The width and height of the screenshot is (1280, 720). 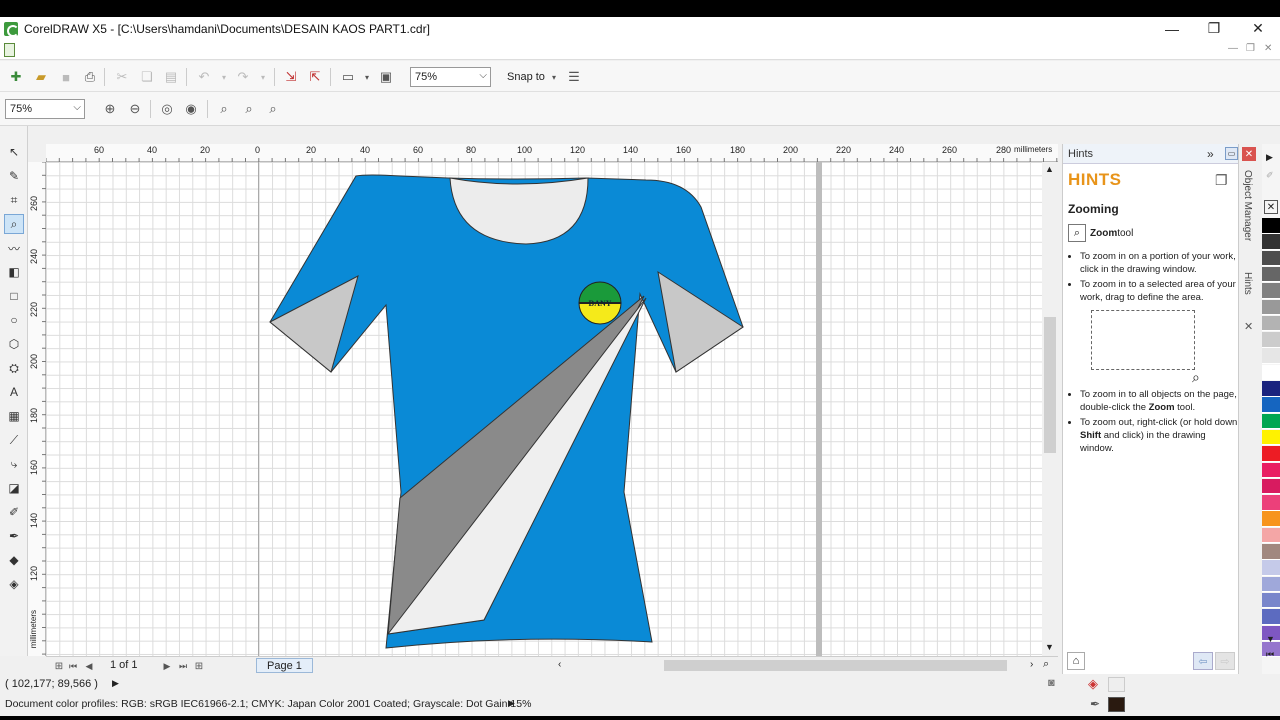 I want to click on launcher-dropdown-icon: ▾, so click(x=367, y=77).